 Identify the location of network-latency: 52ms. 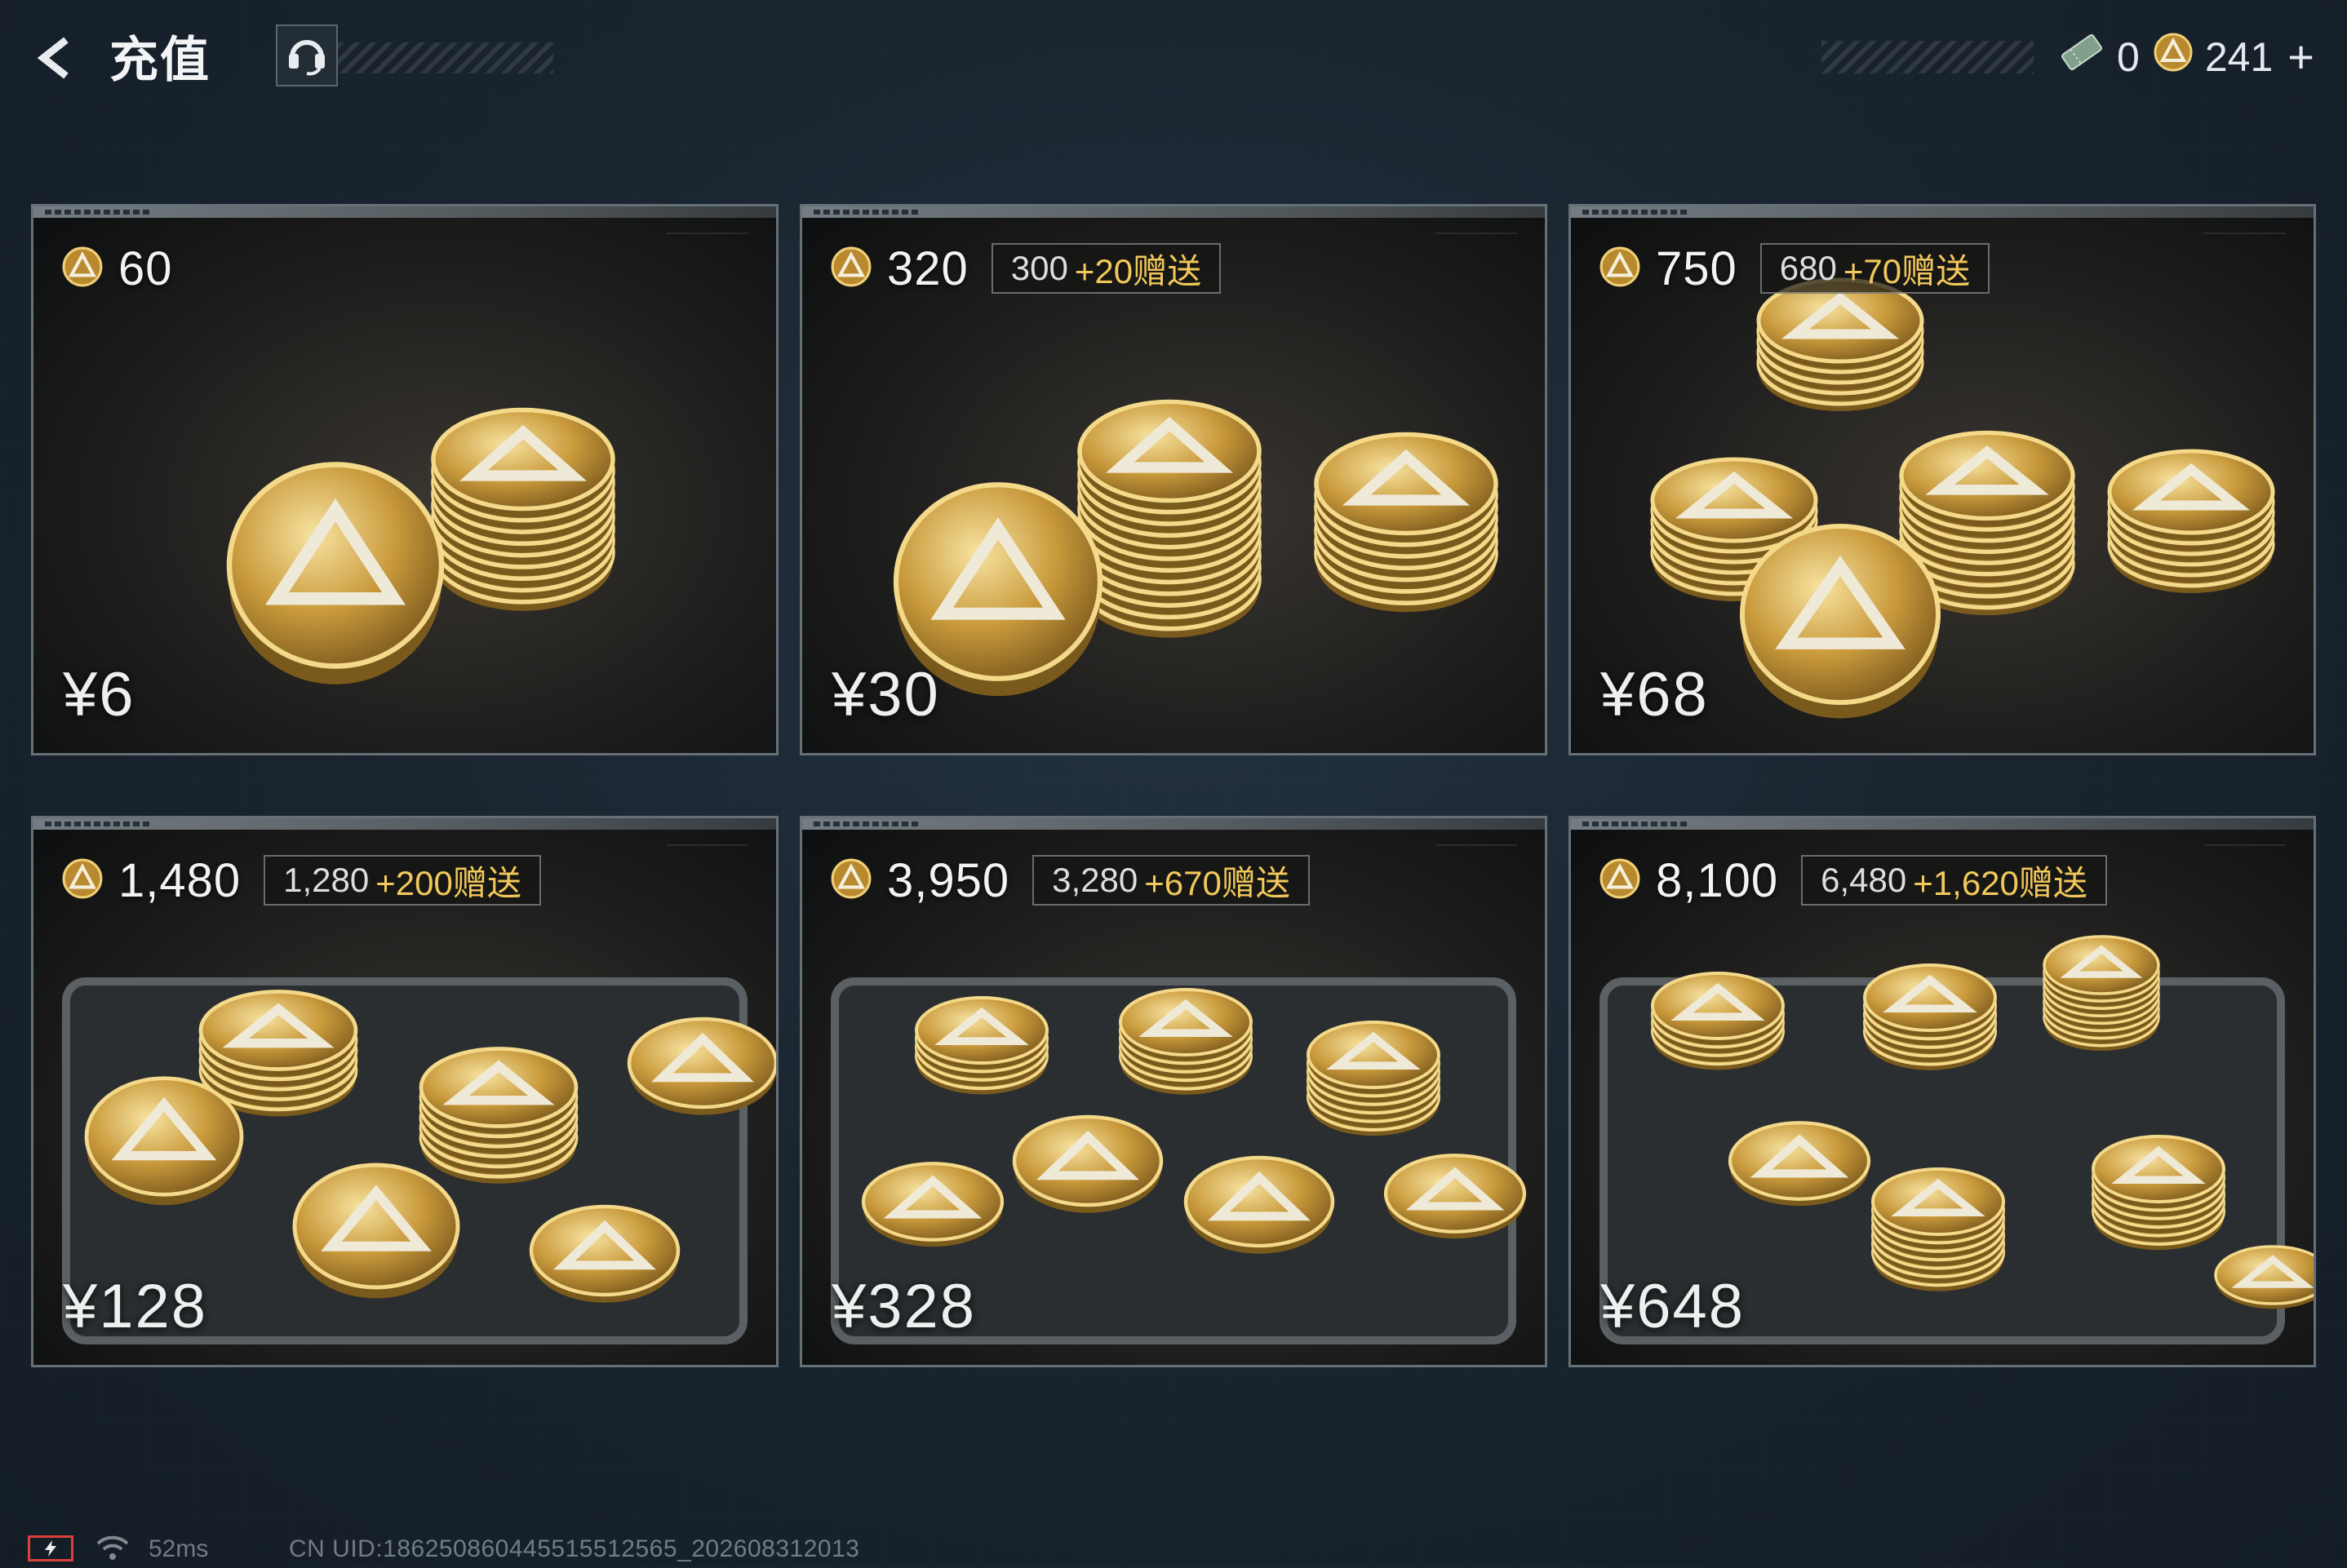
(179, 1548).